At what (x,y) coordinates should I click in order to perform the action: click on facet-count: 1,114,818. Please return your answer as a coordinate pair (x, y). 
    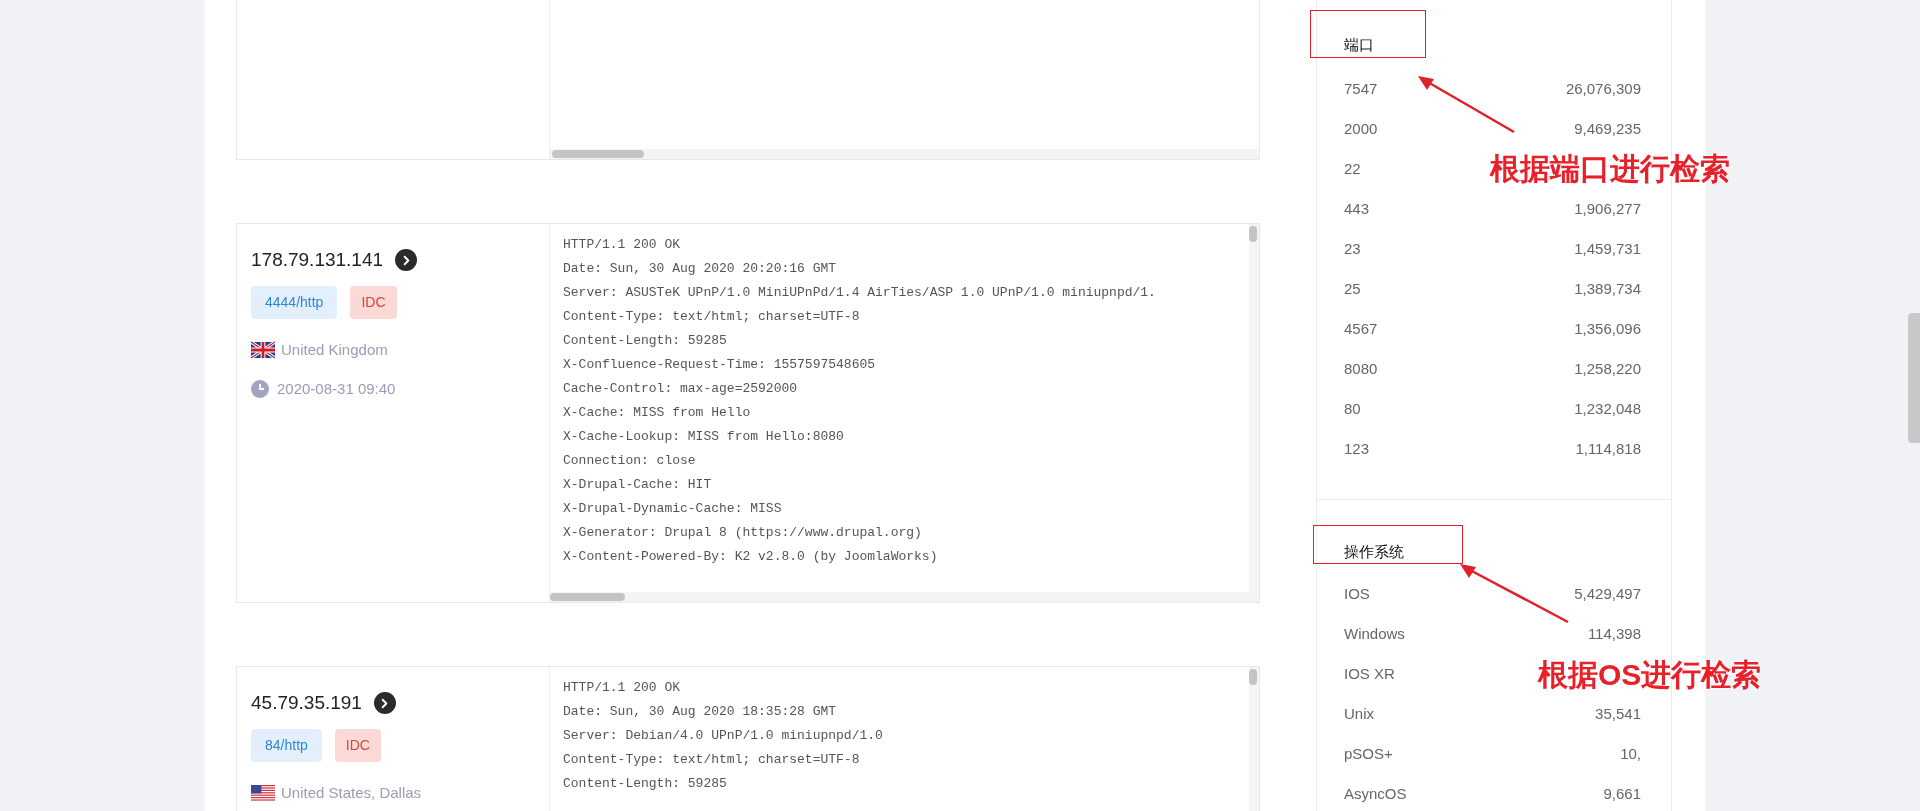
    Looking at the image, I should click on (1608, 448).